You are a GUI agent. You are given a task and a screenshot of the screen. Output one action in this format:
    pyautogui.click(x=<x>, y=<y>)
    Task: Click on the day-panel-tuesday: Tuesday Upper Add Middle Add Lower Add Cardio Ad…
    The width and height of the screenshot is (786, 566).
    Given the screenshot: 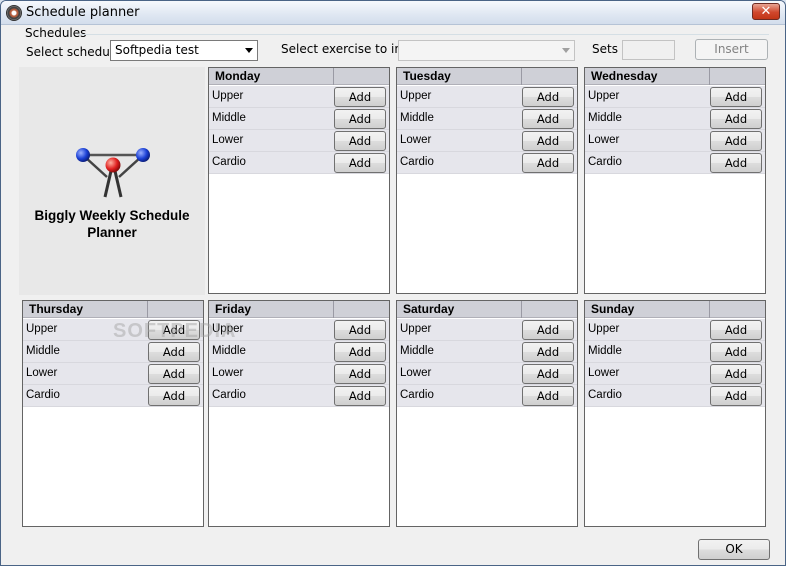 What is the action you would take?
    pyautogui.click(x=487, y=180)
    